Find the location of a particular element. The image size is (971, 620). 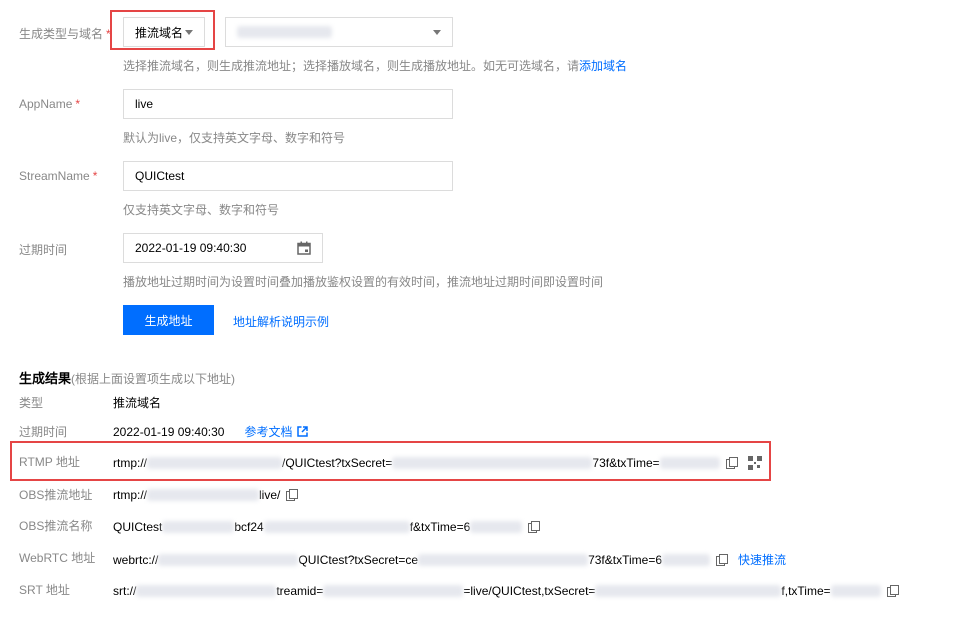

obs-name-label: OBS推流名称 is located at coordinates (56, 526).